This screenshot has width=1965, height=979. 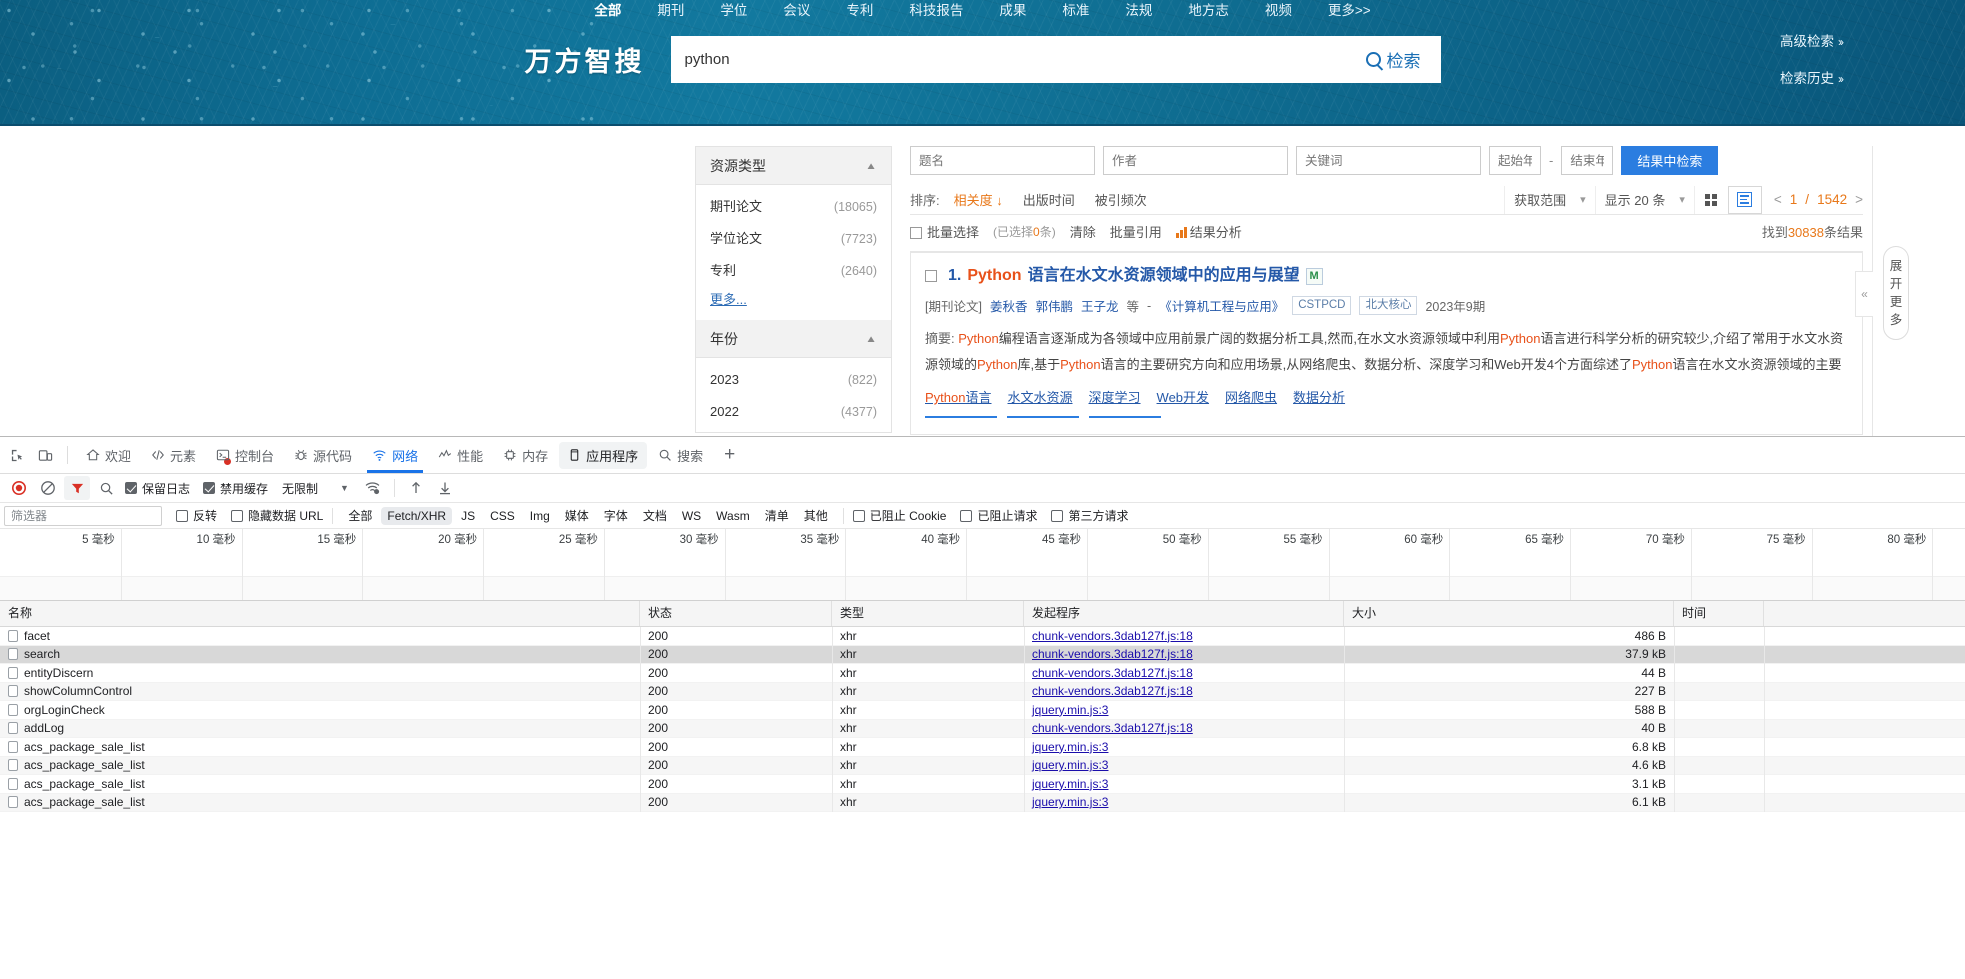 I want to click on column-header-time: 时间, so click(x=1719, y=613).